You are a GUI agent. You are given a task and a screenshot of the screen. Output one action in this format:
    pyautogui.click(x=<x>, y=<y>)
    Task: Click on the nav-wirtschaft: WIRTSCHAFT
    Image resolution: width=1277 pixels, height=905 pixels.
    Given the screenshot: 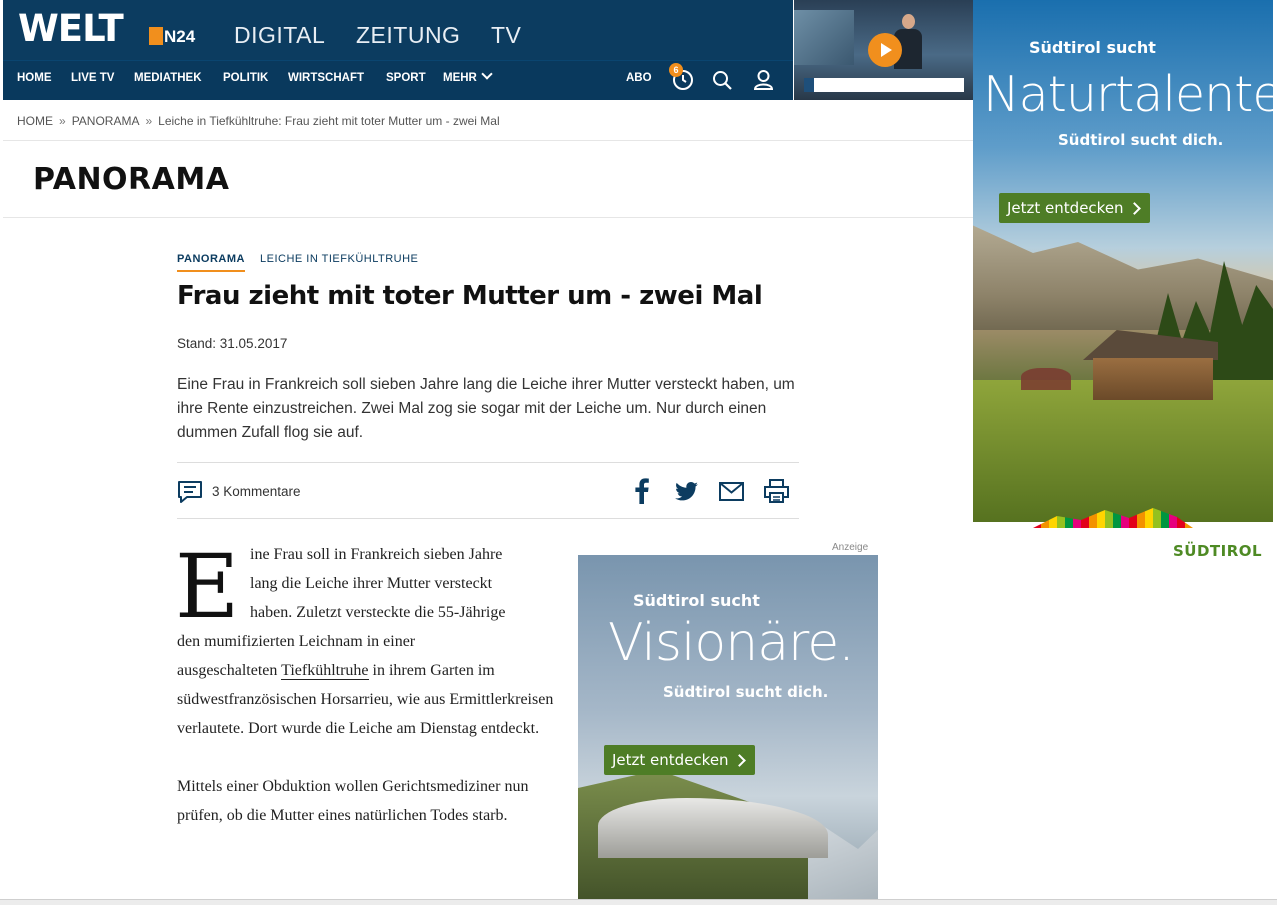 What is the action you would take?
    pyautogui.click(x=326, y=78)
    